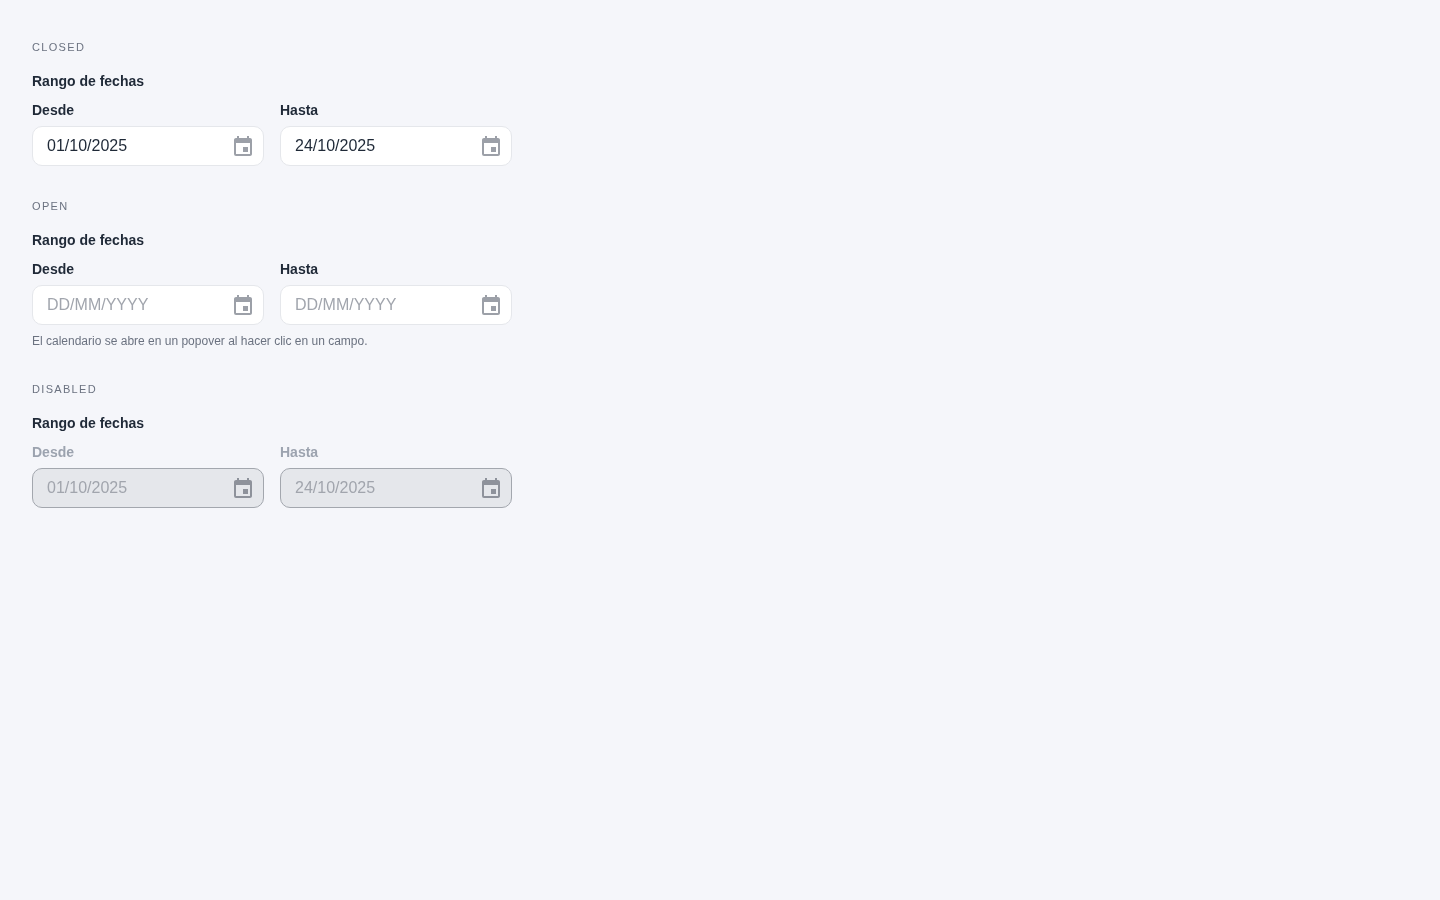 Image resolution: width=1440 pixels, height=900 pixels. I want to click on section-heading: OPEN, so click(50, 206).